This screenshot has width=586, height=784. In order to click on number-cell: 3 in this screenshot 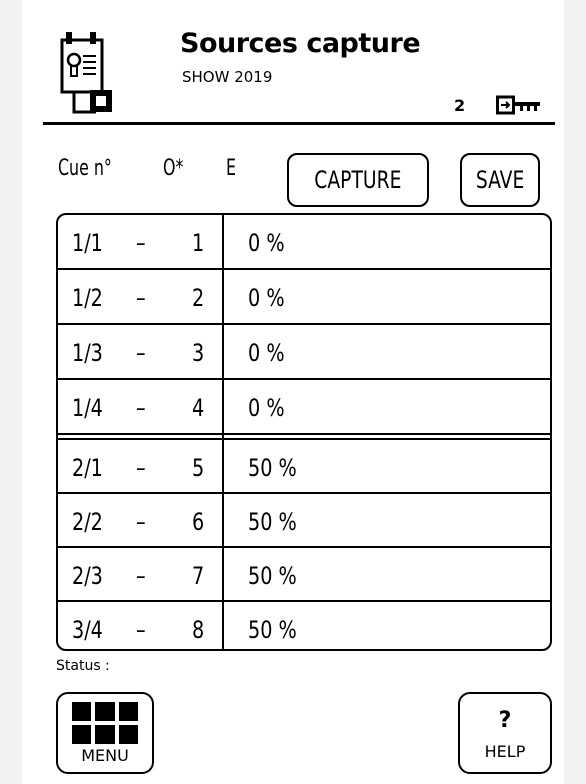, I will do `click(198, 353)`.